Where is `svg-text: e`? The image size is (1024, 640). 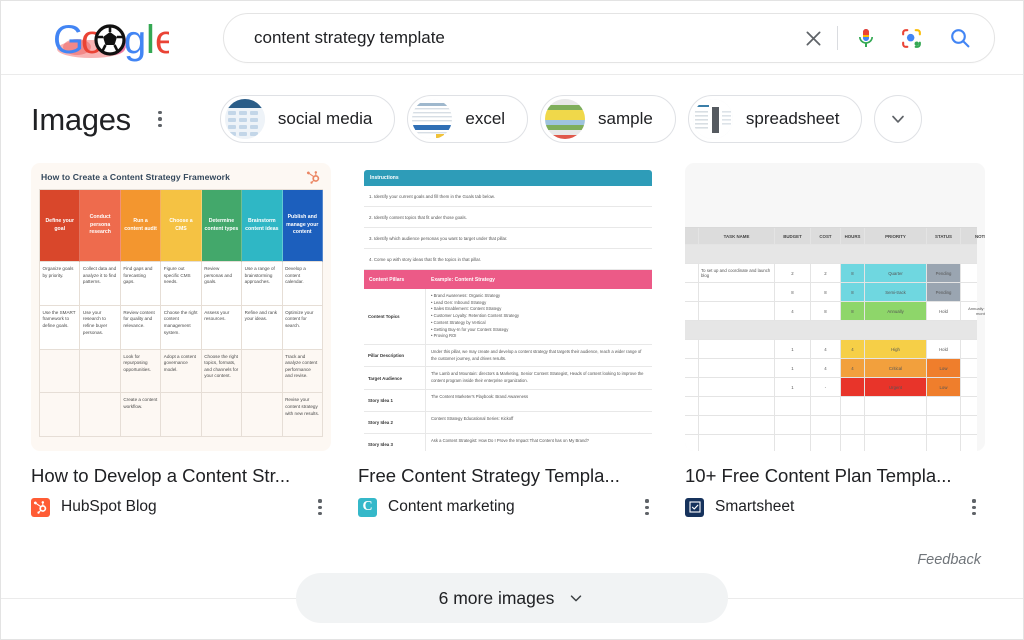 svg-text: e is located at coordinates (162, 40).